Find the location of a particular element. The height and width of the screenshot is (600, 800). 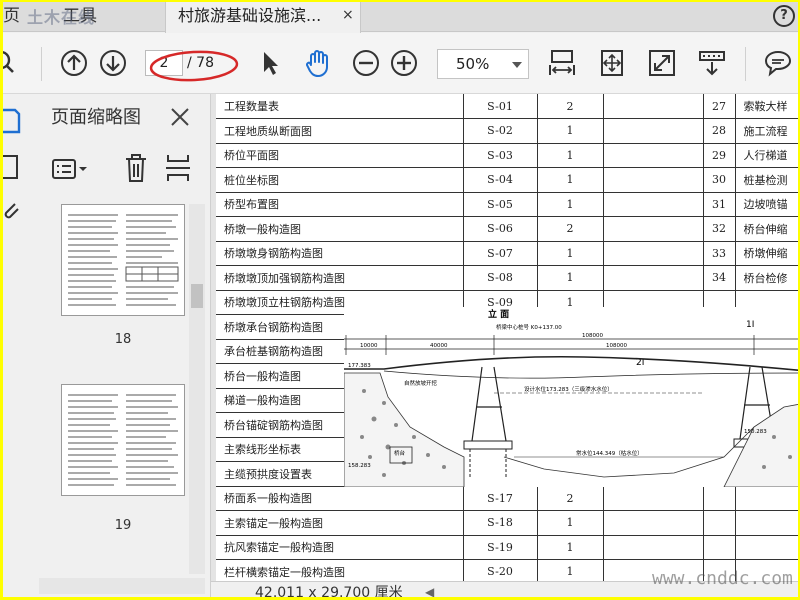

thumbnail-options-icon is located at coordinates (71, 169).